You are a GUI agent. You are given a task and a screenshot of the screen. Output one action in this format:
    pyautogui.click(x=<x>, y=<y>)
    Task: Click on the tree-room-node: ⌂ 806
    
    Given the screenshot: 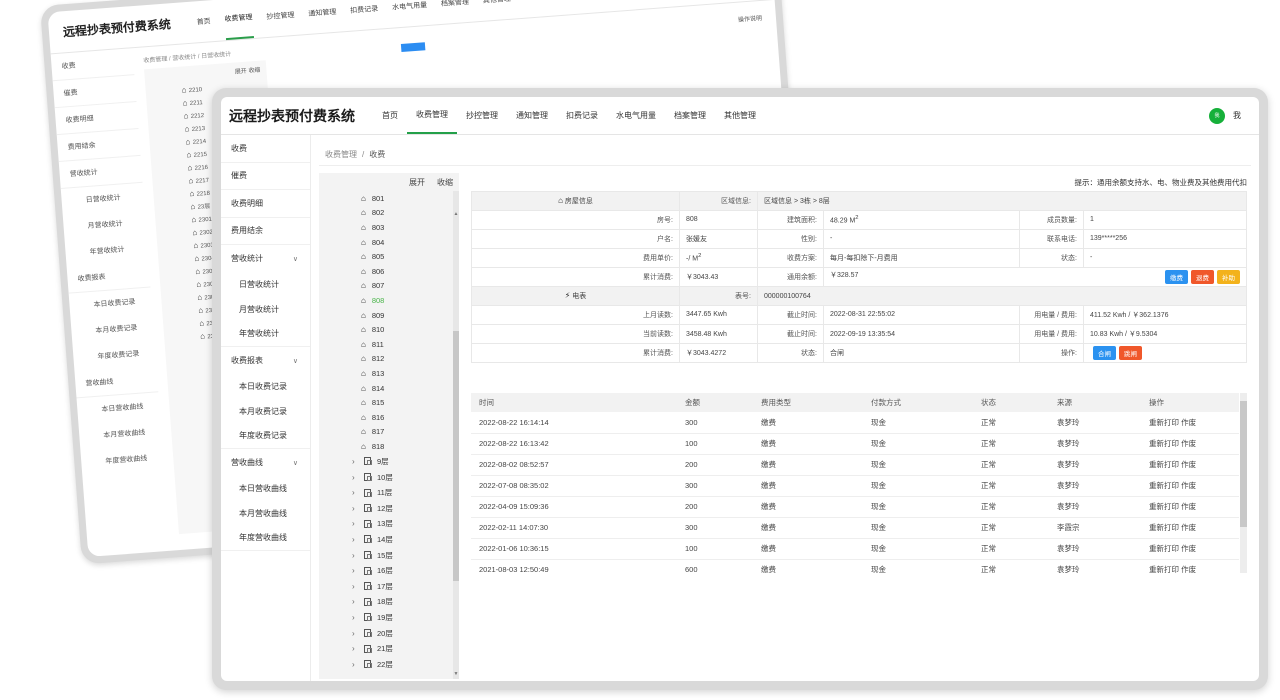 What is the action you would take?
    pyautogui.click(x=389, y=271)
    